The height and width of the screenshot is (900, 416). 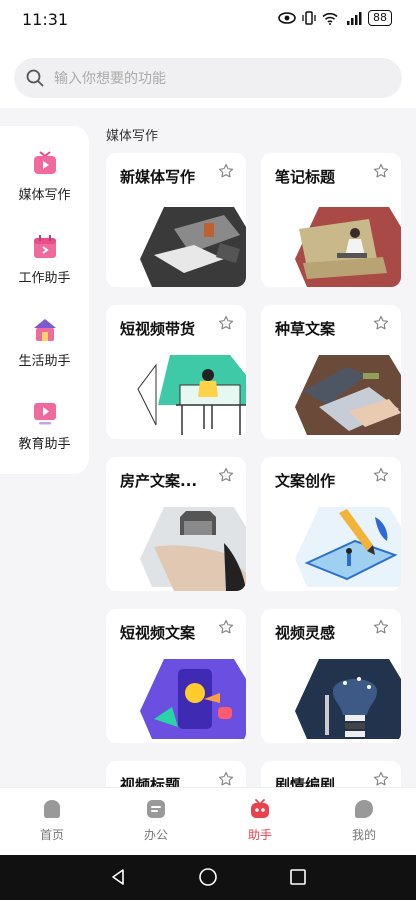 What do you see at coordinates (35, 78) in the screenshot?
I see `search-icon` at bounding box center [35, 78].